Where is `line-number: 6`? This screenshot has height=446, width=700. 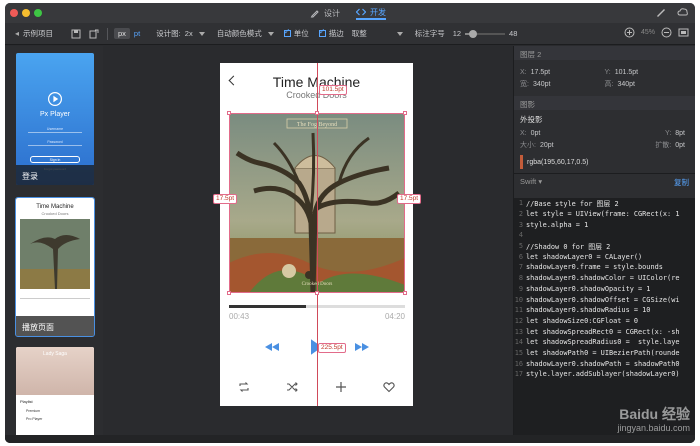 line-number: 6 is located at coordinates (520, 256).